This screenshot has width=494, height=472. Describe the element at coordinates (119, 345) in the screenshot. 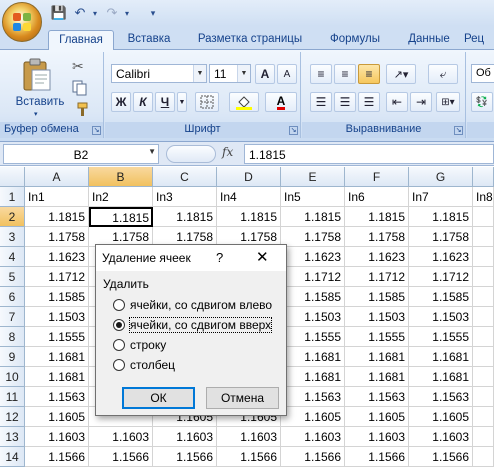

I see `radio-row` at that location.